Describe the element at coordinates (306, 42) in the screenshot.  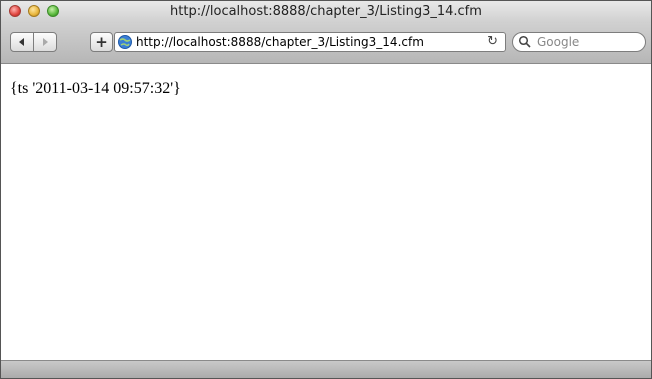
I see `address-input` at that location.